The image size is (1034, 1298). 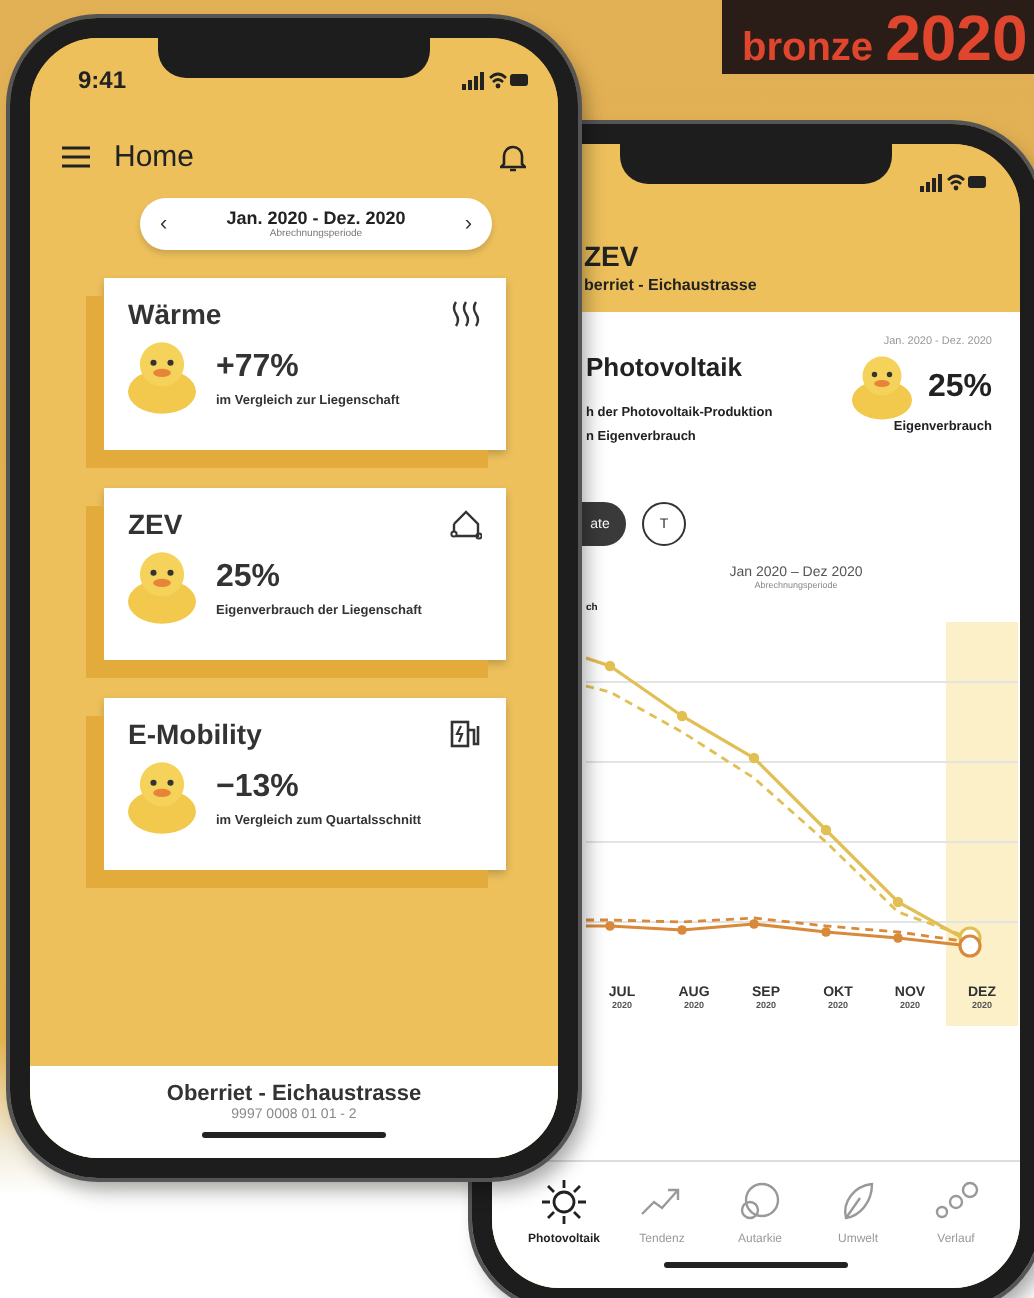 What do you see at coordinates (195, 734) in the screenshot?
I see `card-title: E-Mobility` at bounding box center [195, 734].